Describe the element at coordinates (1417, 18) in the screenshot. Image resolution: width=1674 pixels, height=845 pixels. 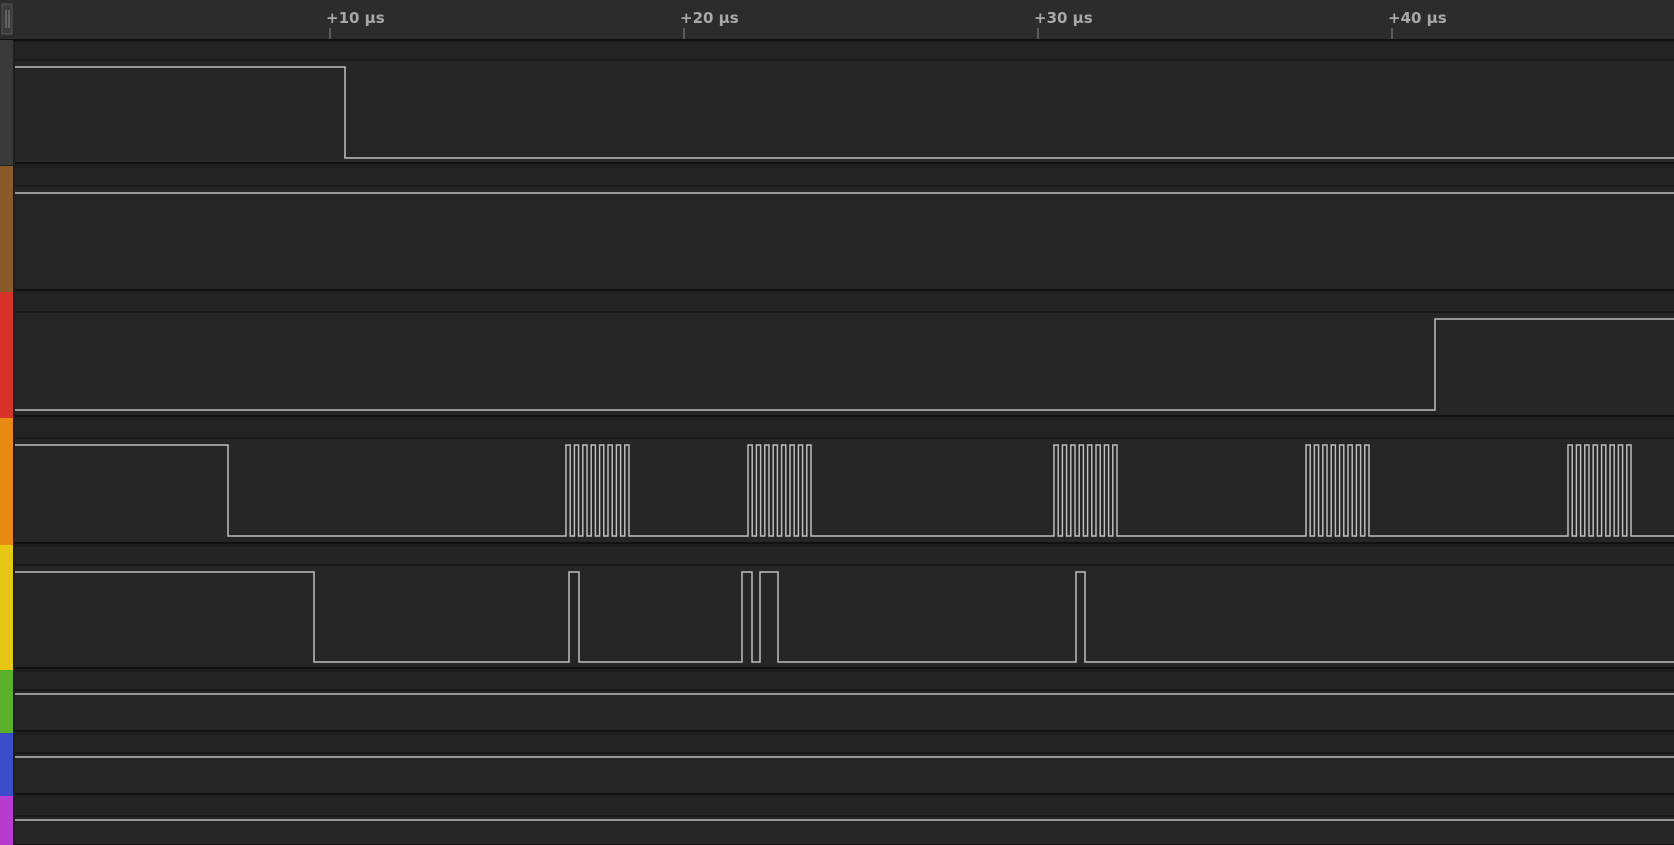
I see `ruler-tick-label: +40 µs` at that location.